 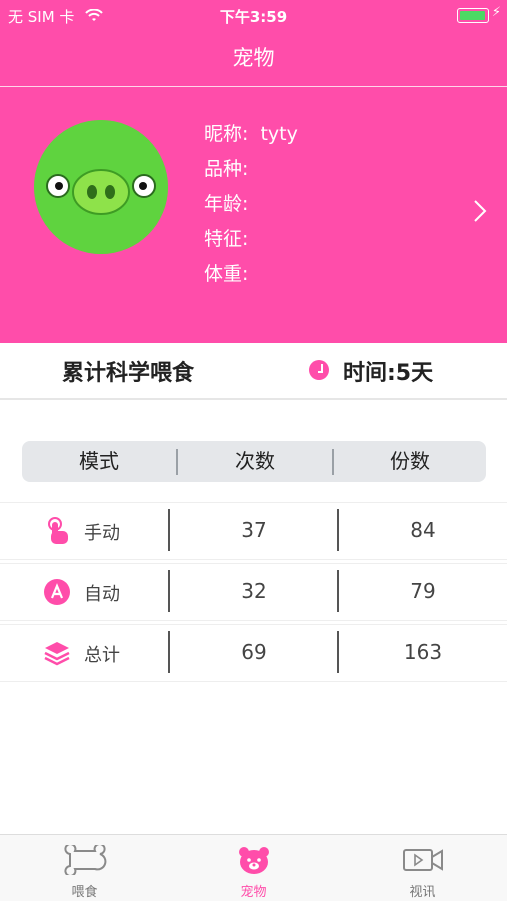 I want to click on feature-label: 特征:, so click(x=226, y=239).